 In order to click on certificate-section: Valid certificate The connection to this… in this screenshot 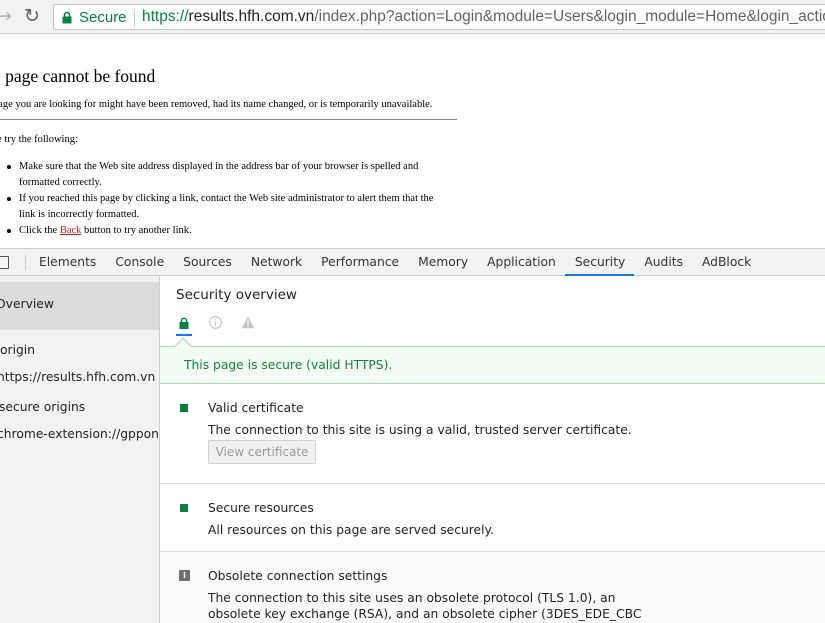, I will do `click(492, 434)`.